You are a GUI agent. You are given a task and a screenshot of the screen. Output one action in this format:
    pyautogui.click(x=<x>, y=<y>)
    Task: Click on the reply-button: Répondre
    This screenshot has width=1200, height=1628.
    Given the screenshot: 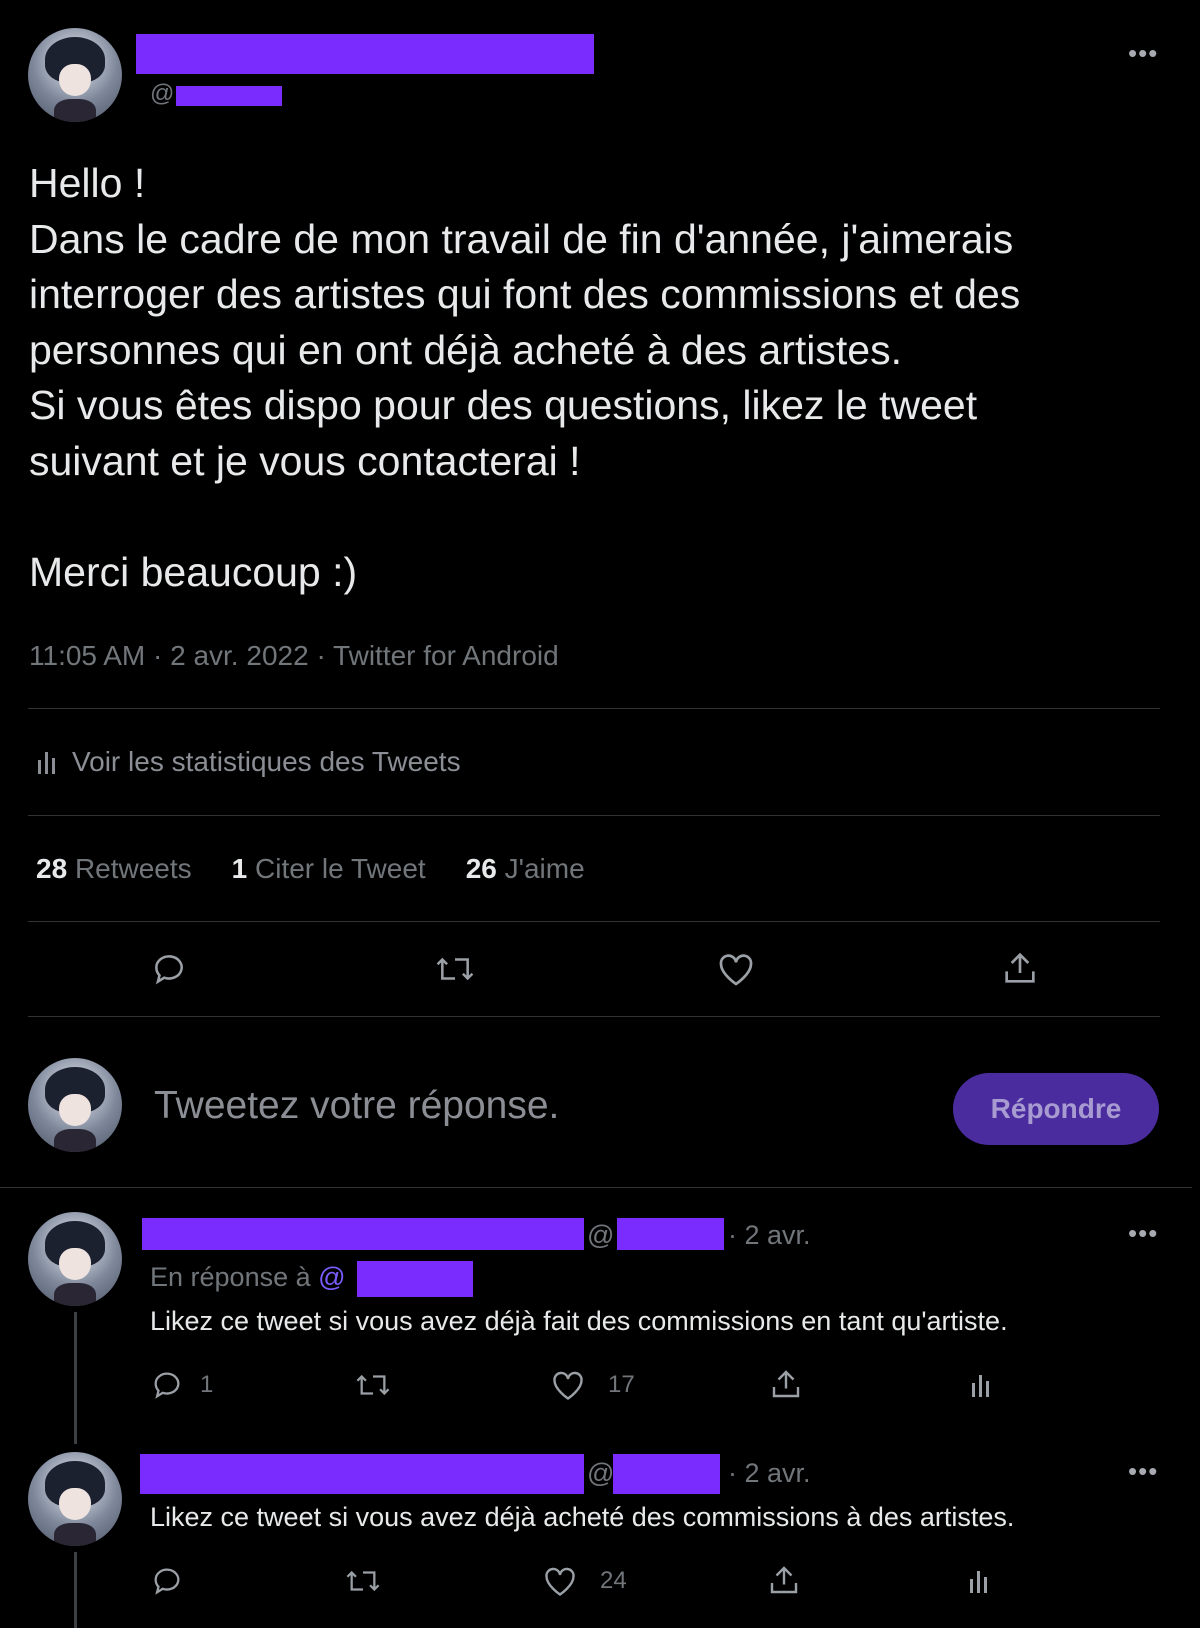 What is the action you would take?
    pyautogui.click(x=1056, y=1109)
    